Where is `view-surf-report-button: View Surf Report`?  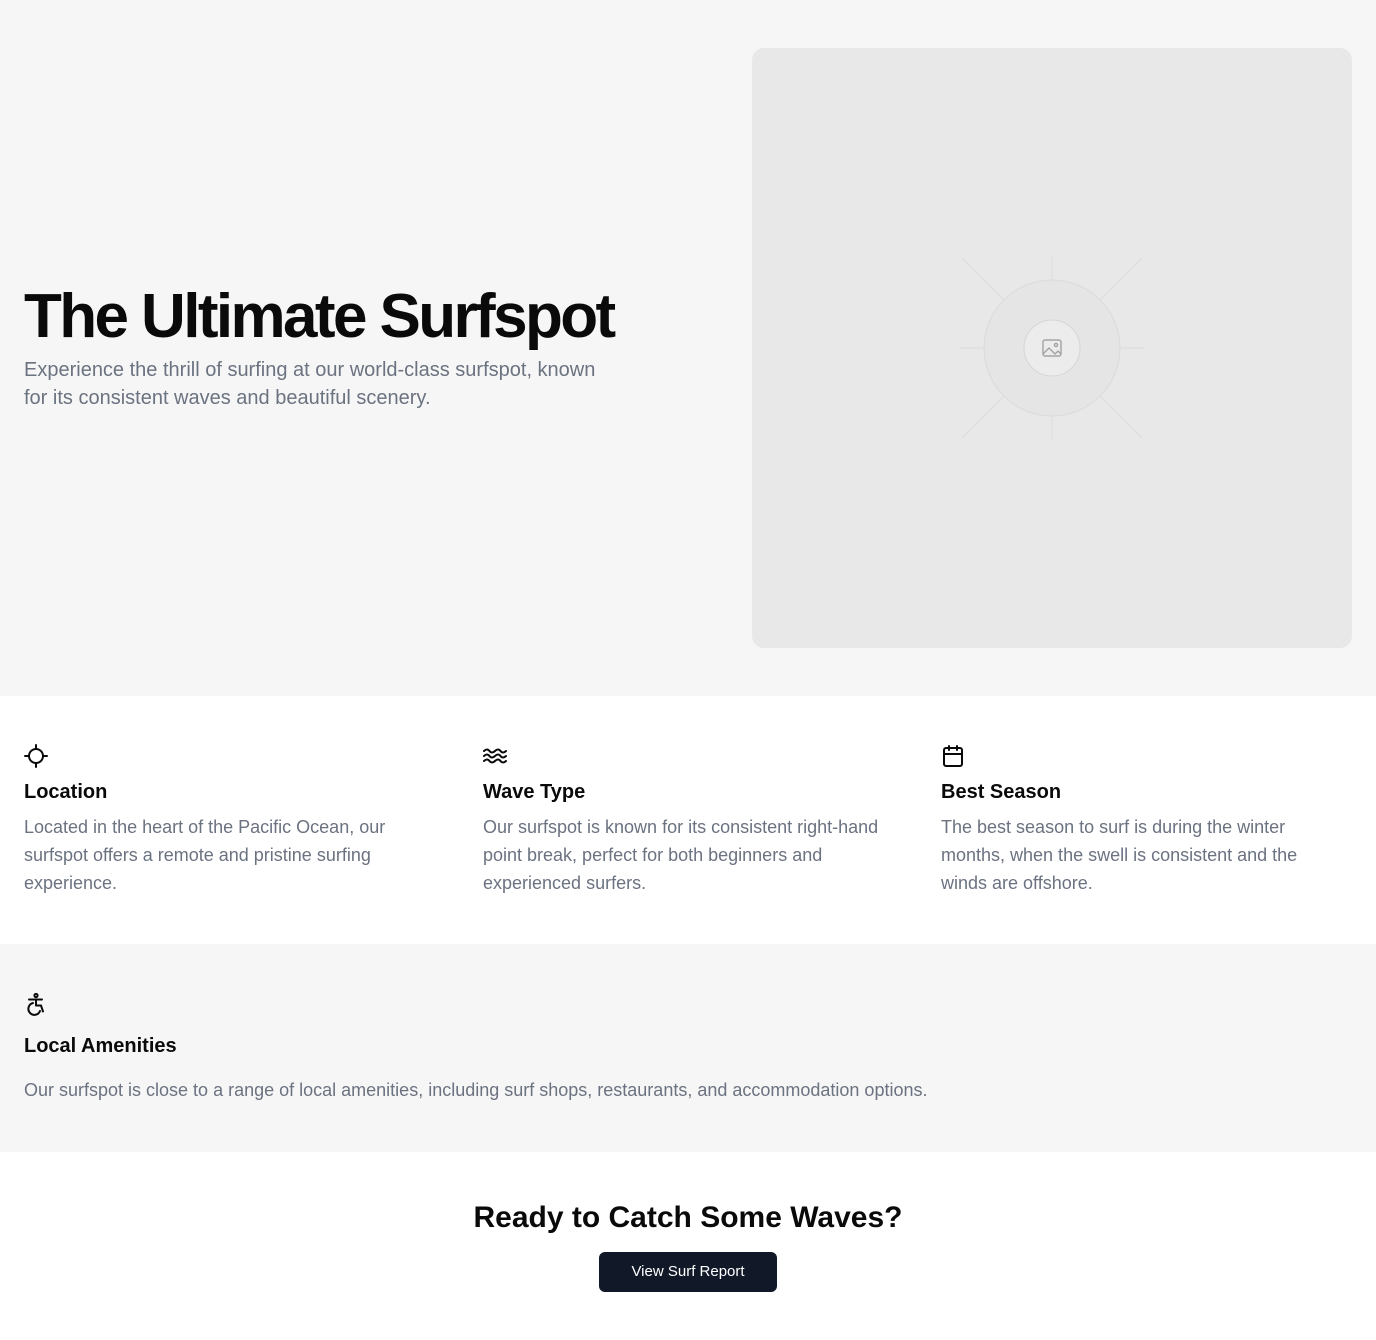
view-surf-report-button: View Surf Report is located at coordinates (688, 1272).